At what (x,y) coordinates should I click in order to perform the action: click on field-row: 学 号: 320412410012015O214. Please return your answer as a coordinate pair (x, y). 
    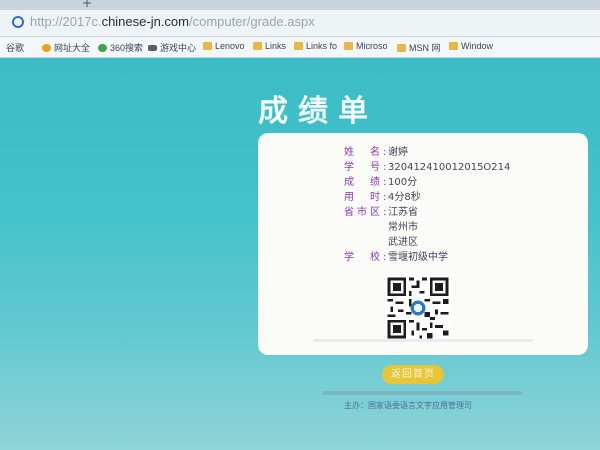
    Looking at the image, I should click on (427, 167).